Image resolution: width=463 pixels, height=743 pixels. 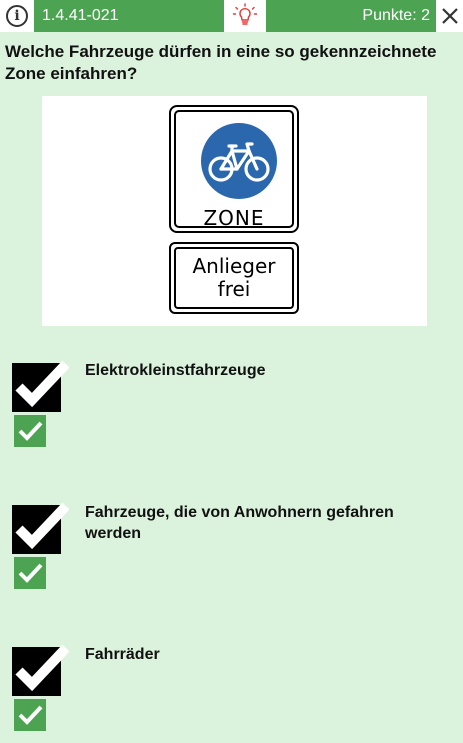 What do you see at coordinates (234, 289) in the screenshot?
I see `sign-sub-line-2: frei` at bounding box center [234, 289].